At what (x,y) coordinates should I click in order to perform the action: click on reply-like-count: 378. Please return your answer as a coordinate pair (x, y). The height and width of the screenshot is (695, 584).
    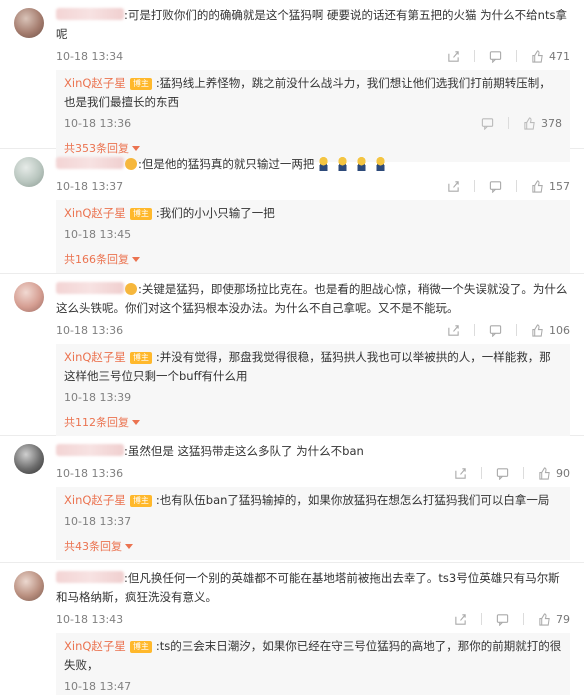
    Looking at the image, I should click on (551, 123).